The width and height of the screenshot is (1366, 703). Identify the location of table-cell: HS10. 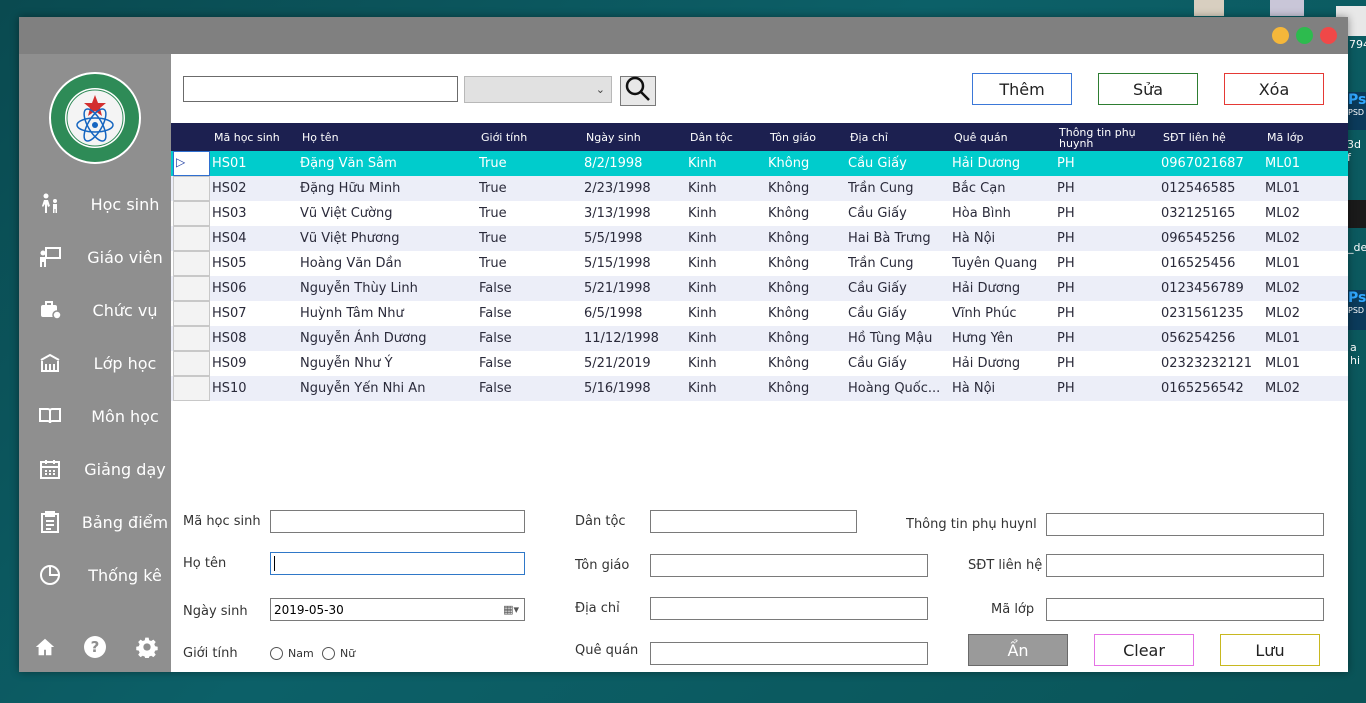
(255, 388).